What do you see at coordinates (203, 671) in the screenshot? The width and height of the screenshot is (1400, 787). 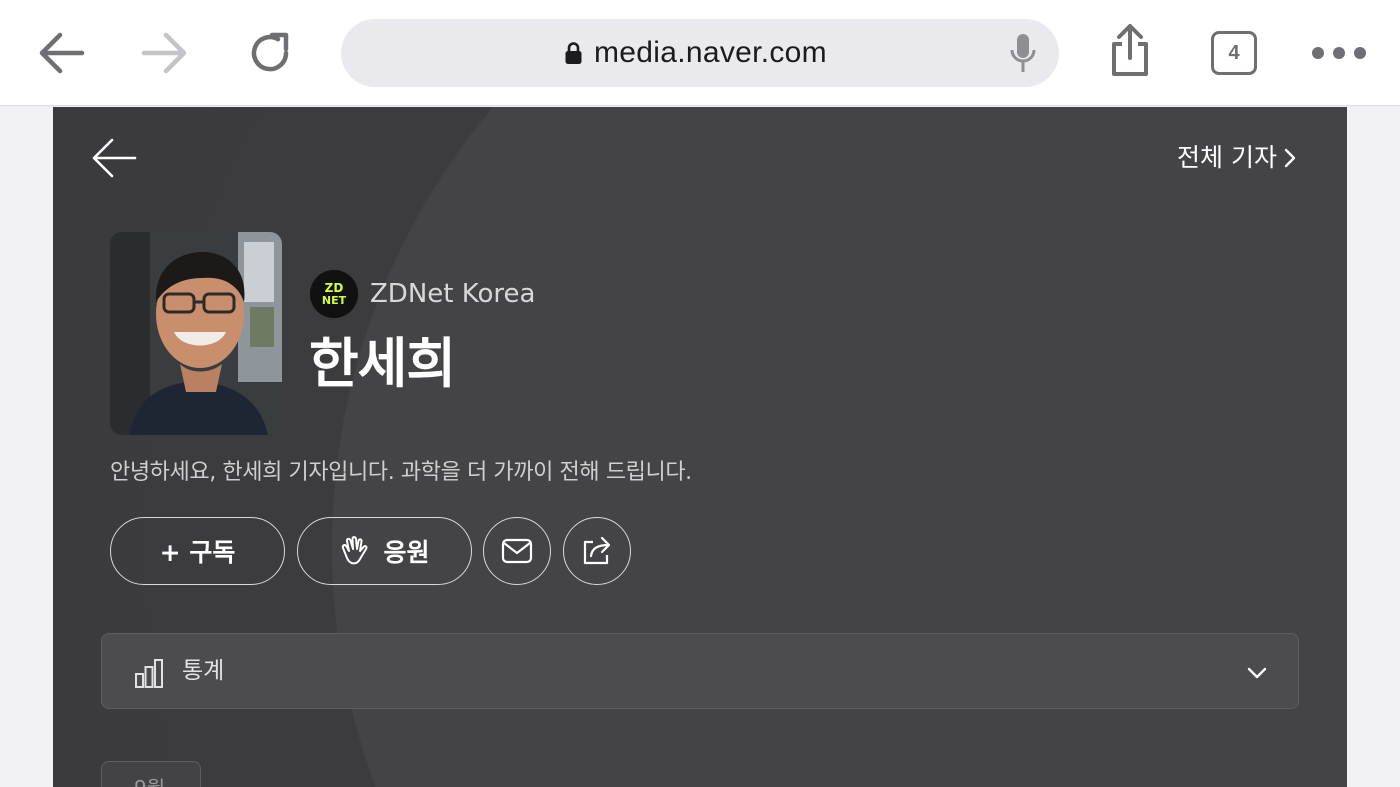 I see `stats-label: 통계` at bounding box center [203, 671].